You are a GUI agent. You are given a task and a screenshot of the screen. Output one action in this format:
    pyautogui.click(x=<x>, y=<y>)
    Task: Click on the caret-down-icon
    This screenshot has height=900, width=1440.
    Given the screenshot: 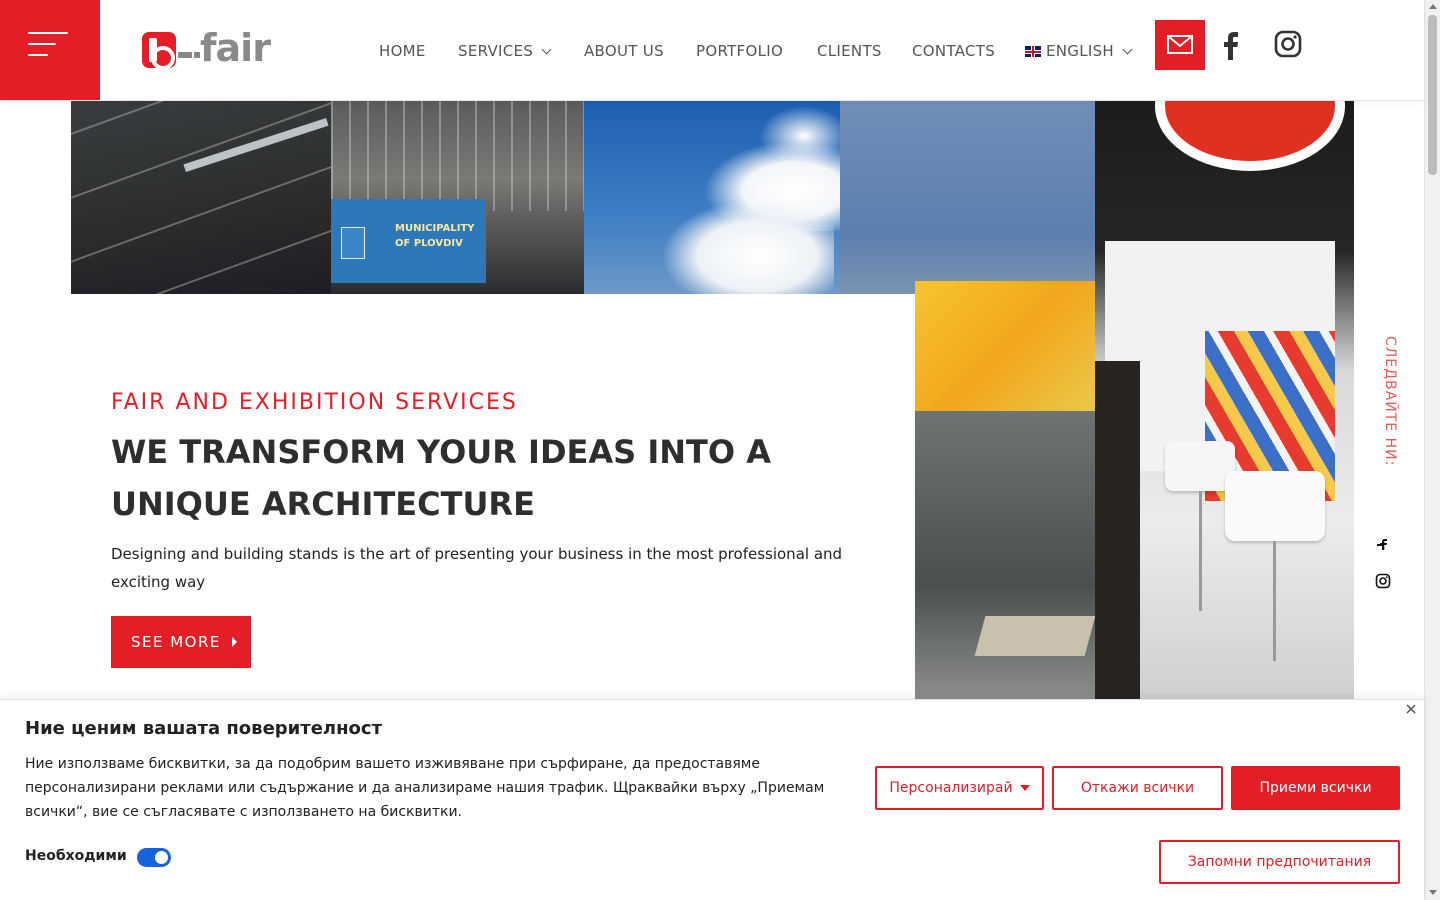 What is the action you would take?
    pyautogui.click(x=1024, y=788)
    